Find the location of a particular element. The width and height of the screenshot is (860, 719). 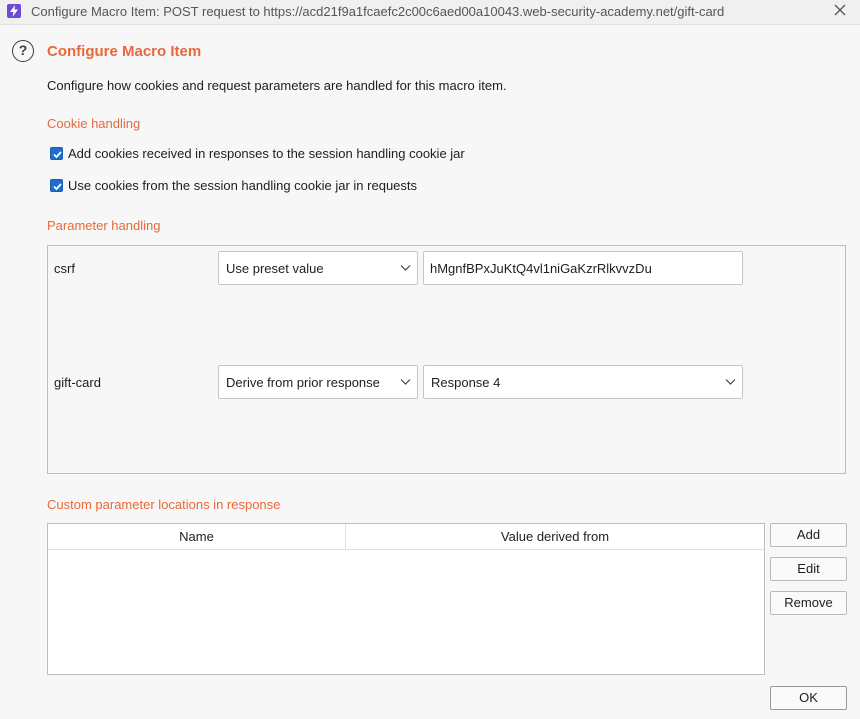

param-response-value: Response 4 is located at coordinates (466, 382).